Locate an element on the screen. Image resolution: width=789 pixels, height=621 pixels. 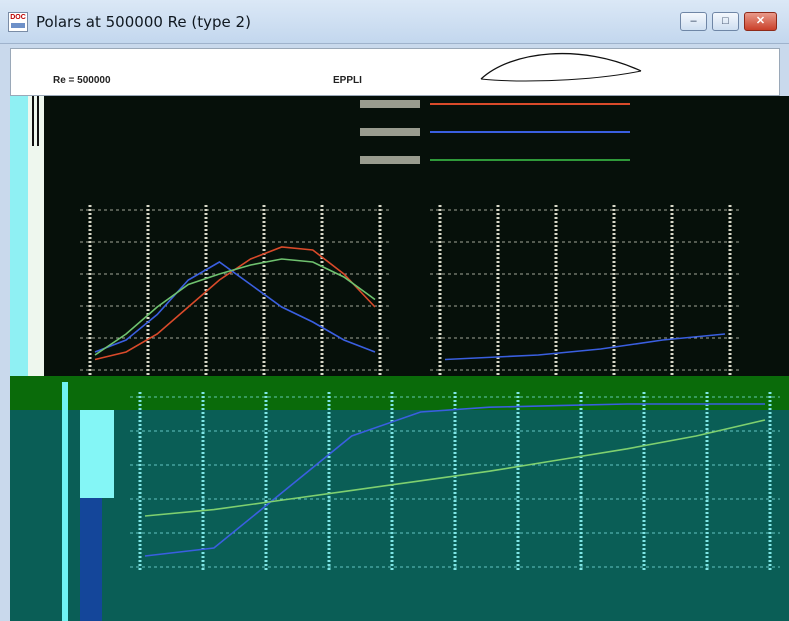
document-icon-label: DOC is located at coordinates (18, 17).